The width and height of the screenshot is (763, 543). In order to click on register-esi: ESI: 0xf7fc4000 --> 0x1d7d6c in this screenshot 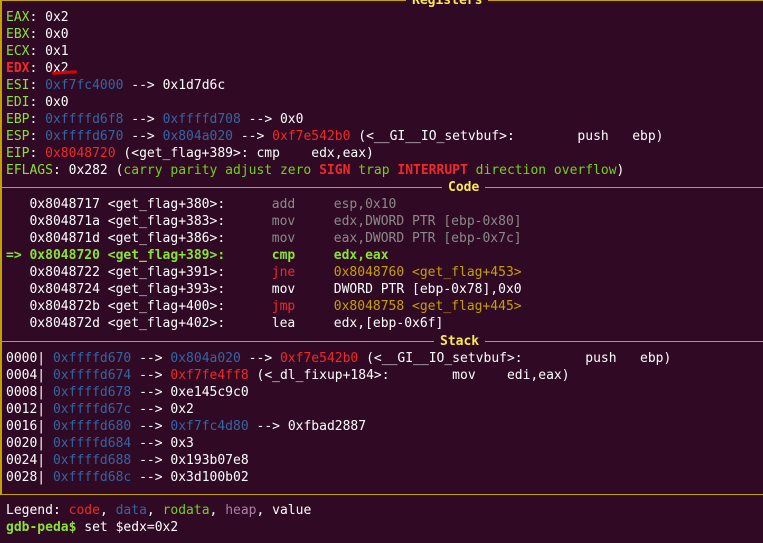, I will do `click(116, 85)`.